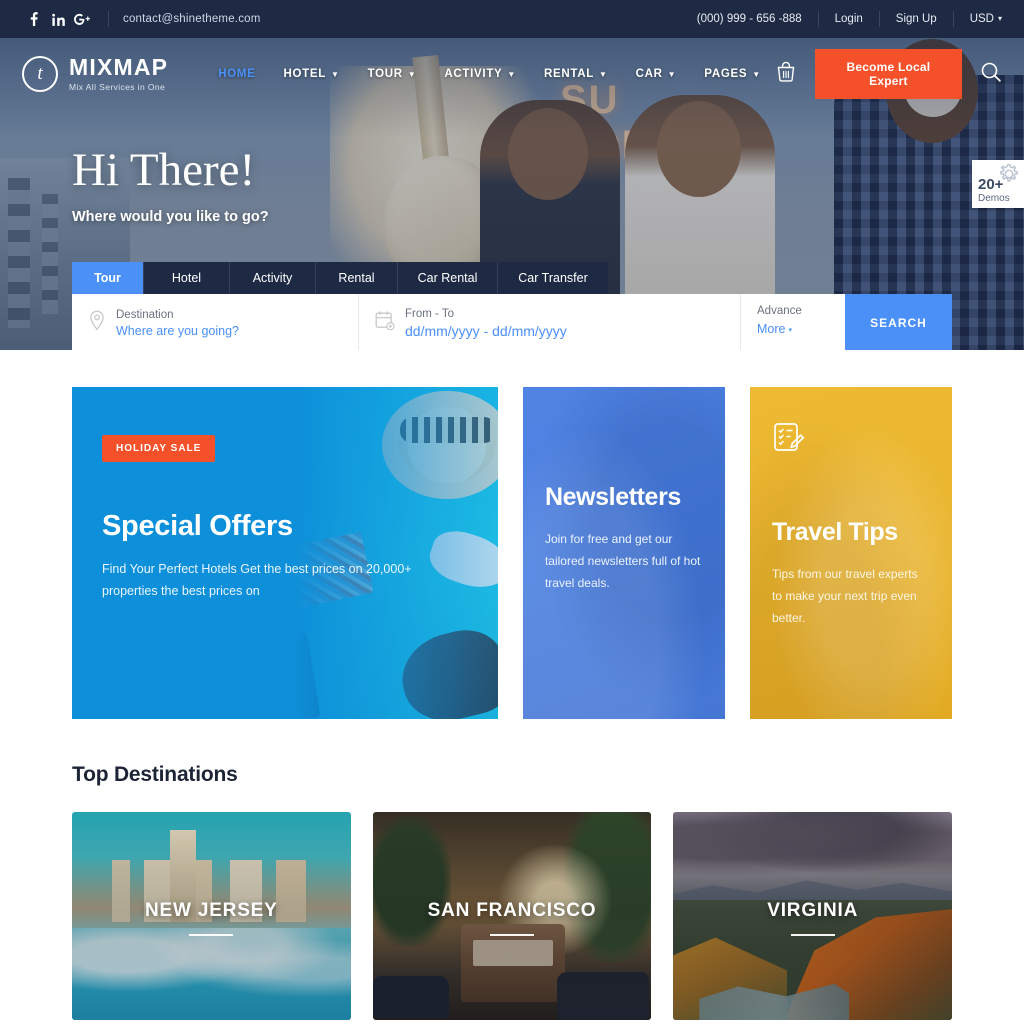 The image size is (1024, 1024). What do you see at coordinates (164, 170) in the screenshot?
I see `hero-title: Hi There!` at bounding box center [164, 170].